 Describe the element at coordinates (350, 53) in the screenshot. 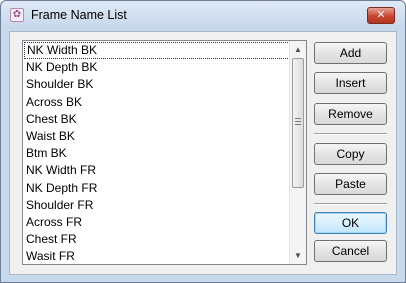

I see `add-button: Add` at that location.